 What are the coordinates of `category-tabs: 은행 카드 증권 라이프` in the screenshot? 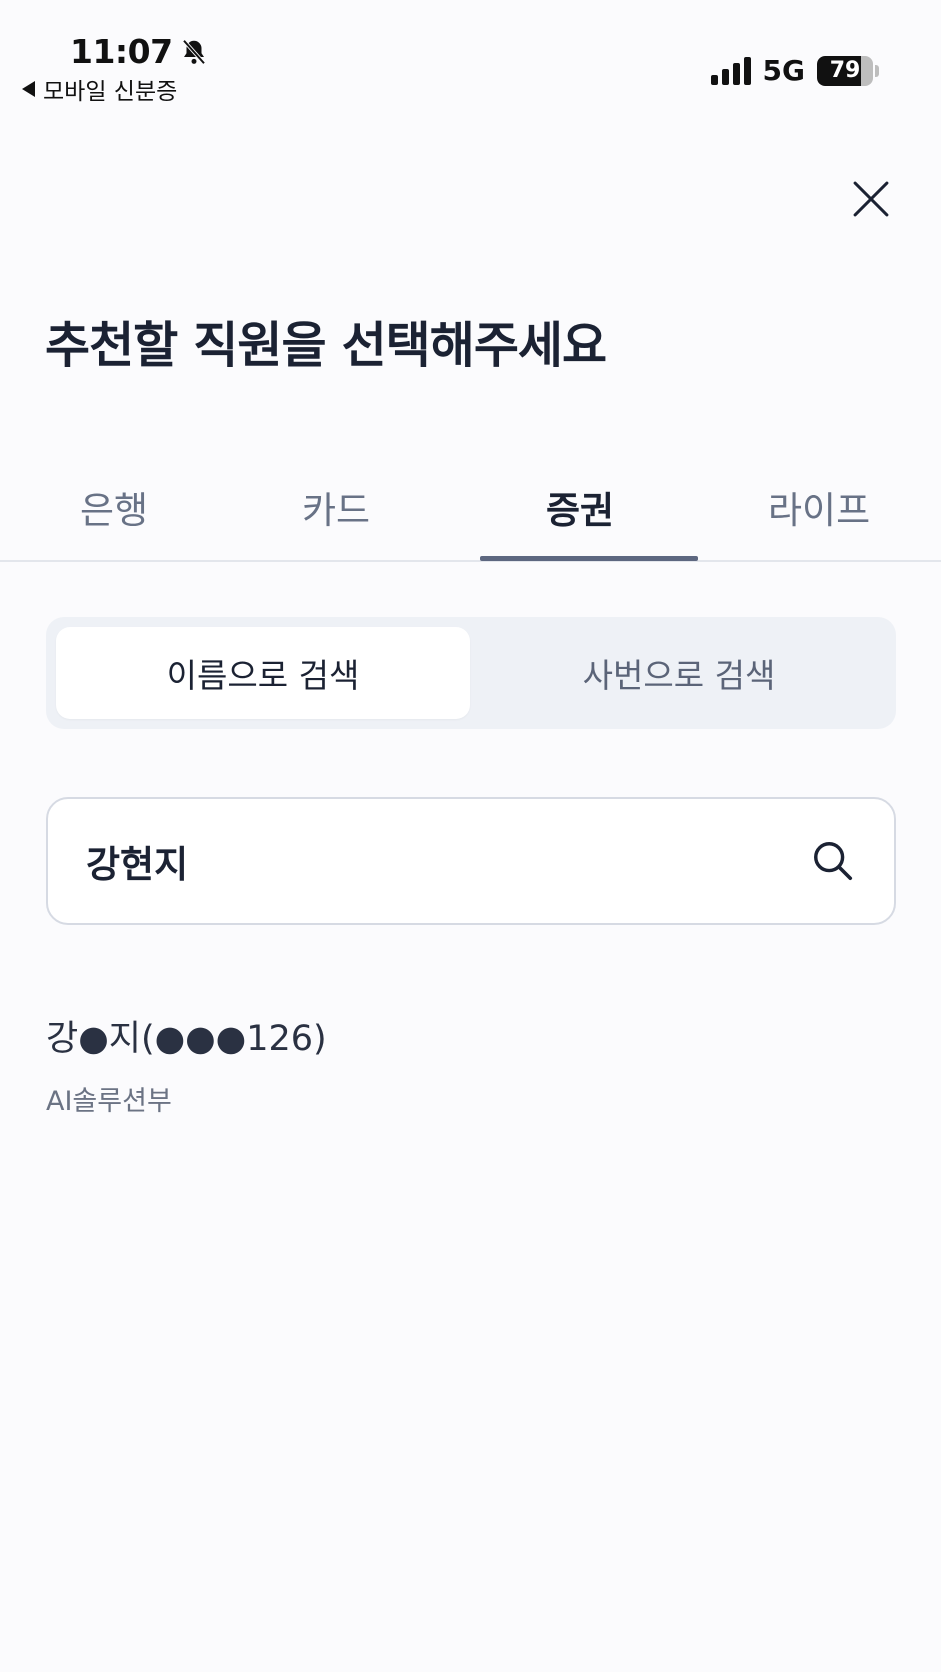 It's located at (470, 516).